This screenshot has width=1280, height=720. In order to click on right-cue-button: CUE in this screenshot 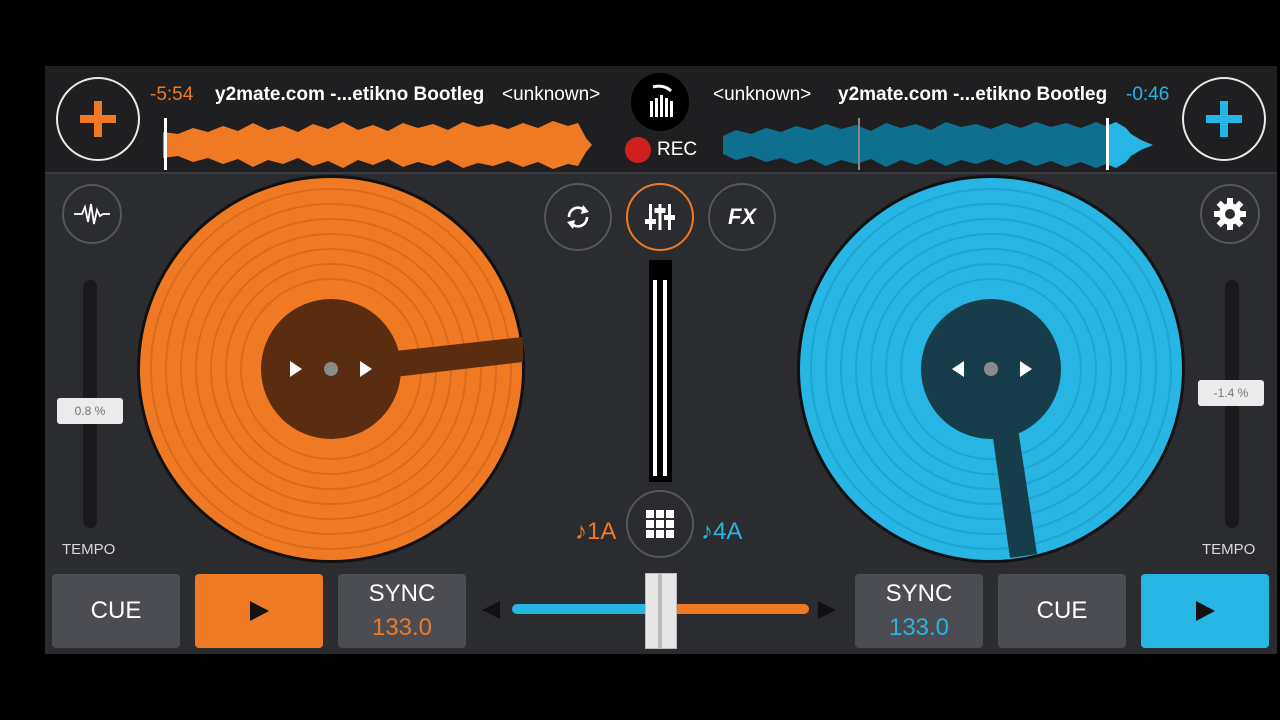, I will do `click(1062, 611)`.